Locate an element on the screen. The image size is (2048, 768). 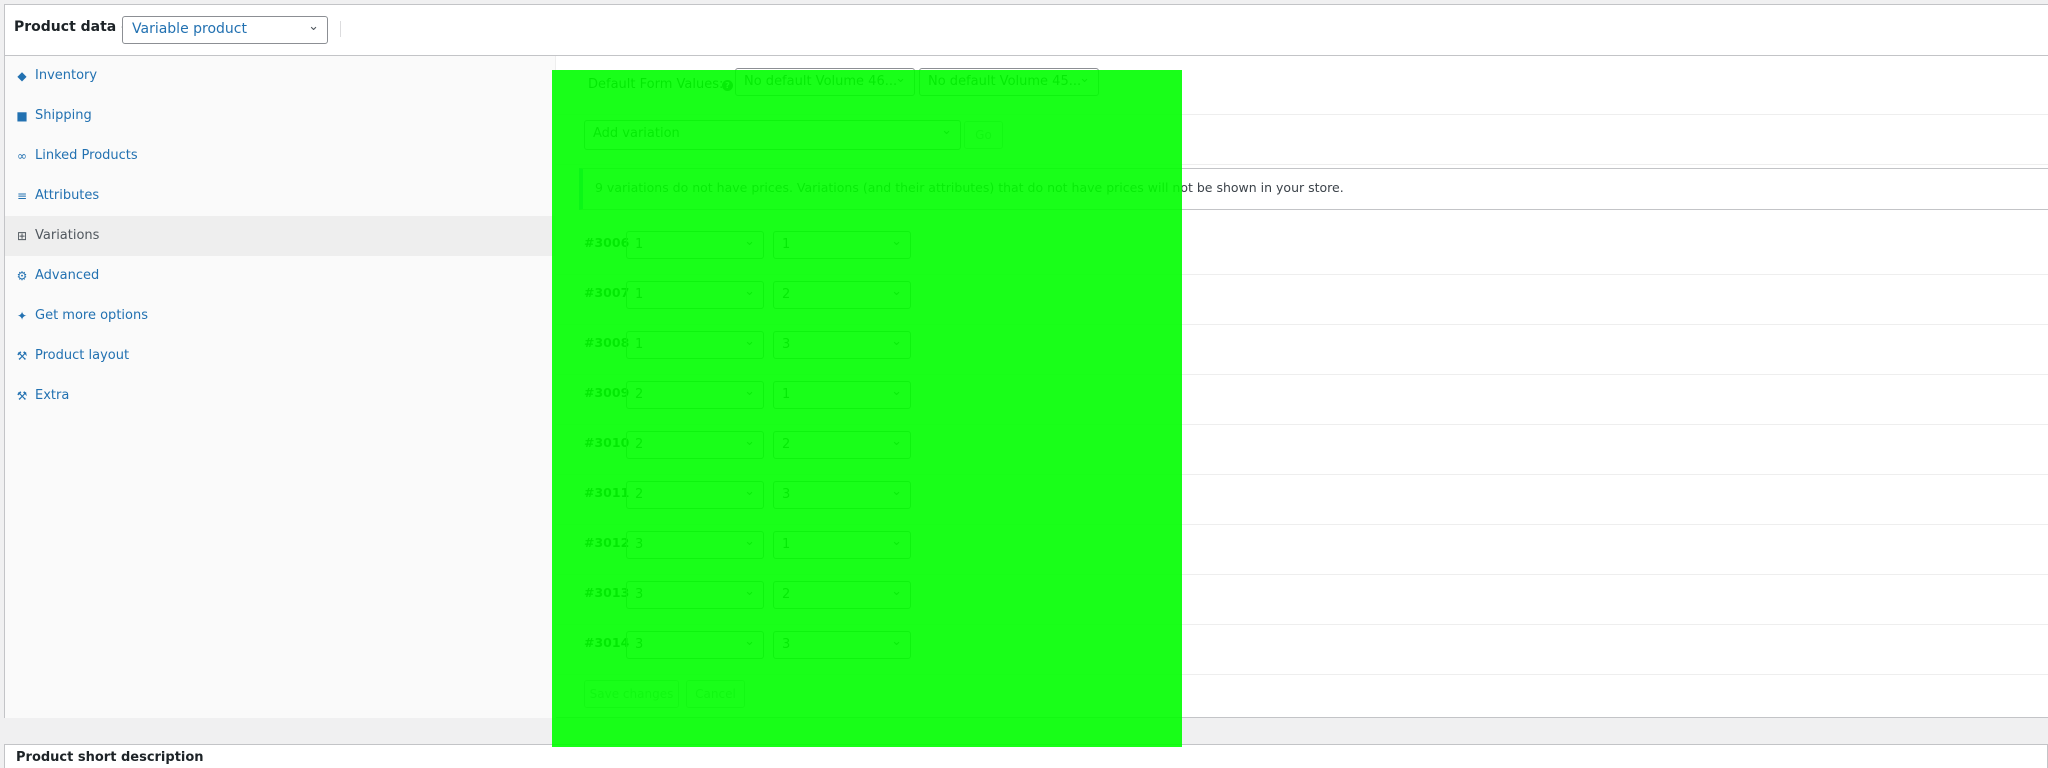
tab-label: Inventory is located at coordinates (66, 75).